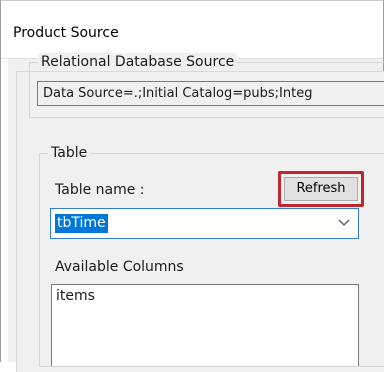 The image size is (384, 372). Describe the element at coordinates (138, 62) in the screenshot. I see `relational-database-source-legend: Relational Database Source` at that location.